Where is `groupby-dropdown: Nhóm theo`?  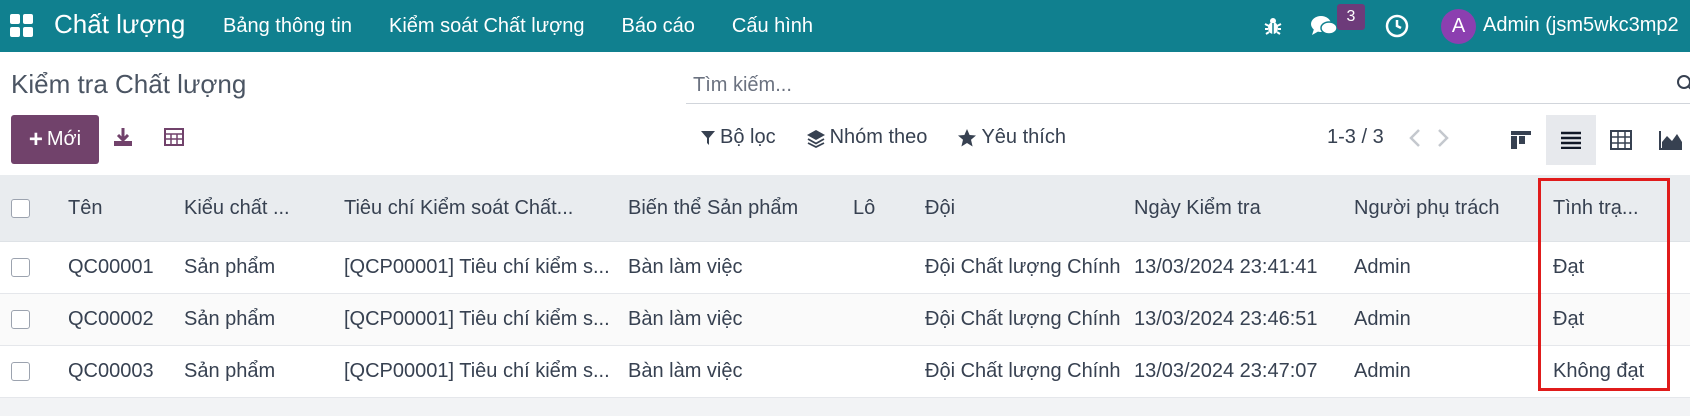 groupby-dropdown: Nhóm theo is located at coordinates (867, 137).